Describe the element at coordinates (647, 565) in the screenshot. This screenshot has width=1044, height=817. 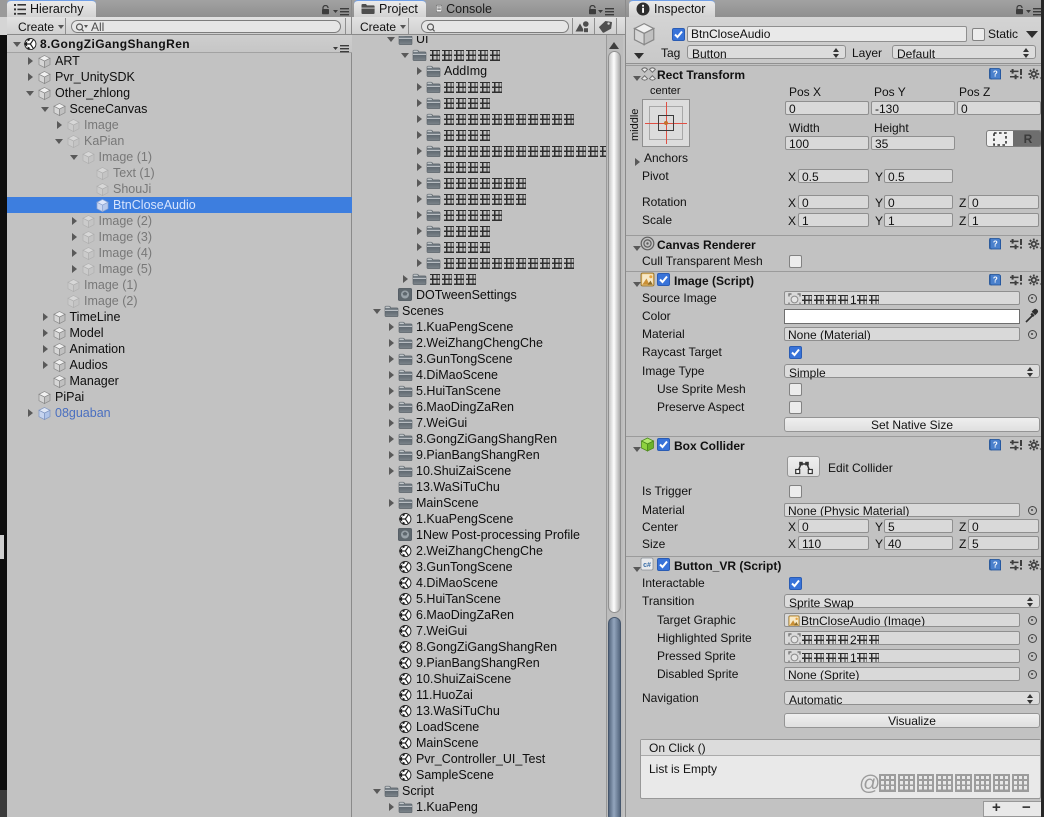
I see `svg-text: c#` at that location.